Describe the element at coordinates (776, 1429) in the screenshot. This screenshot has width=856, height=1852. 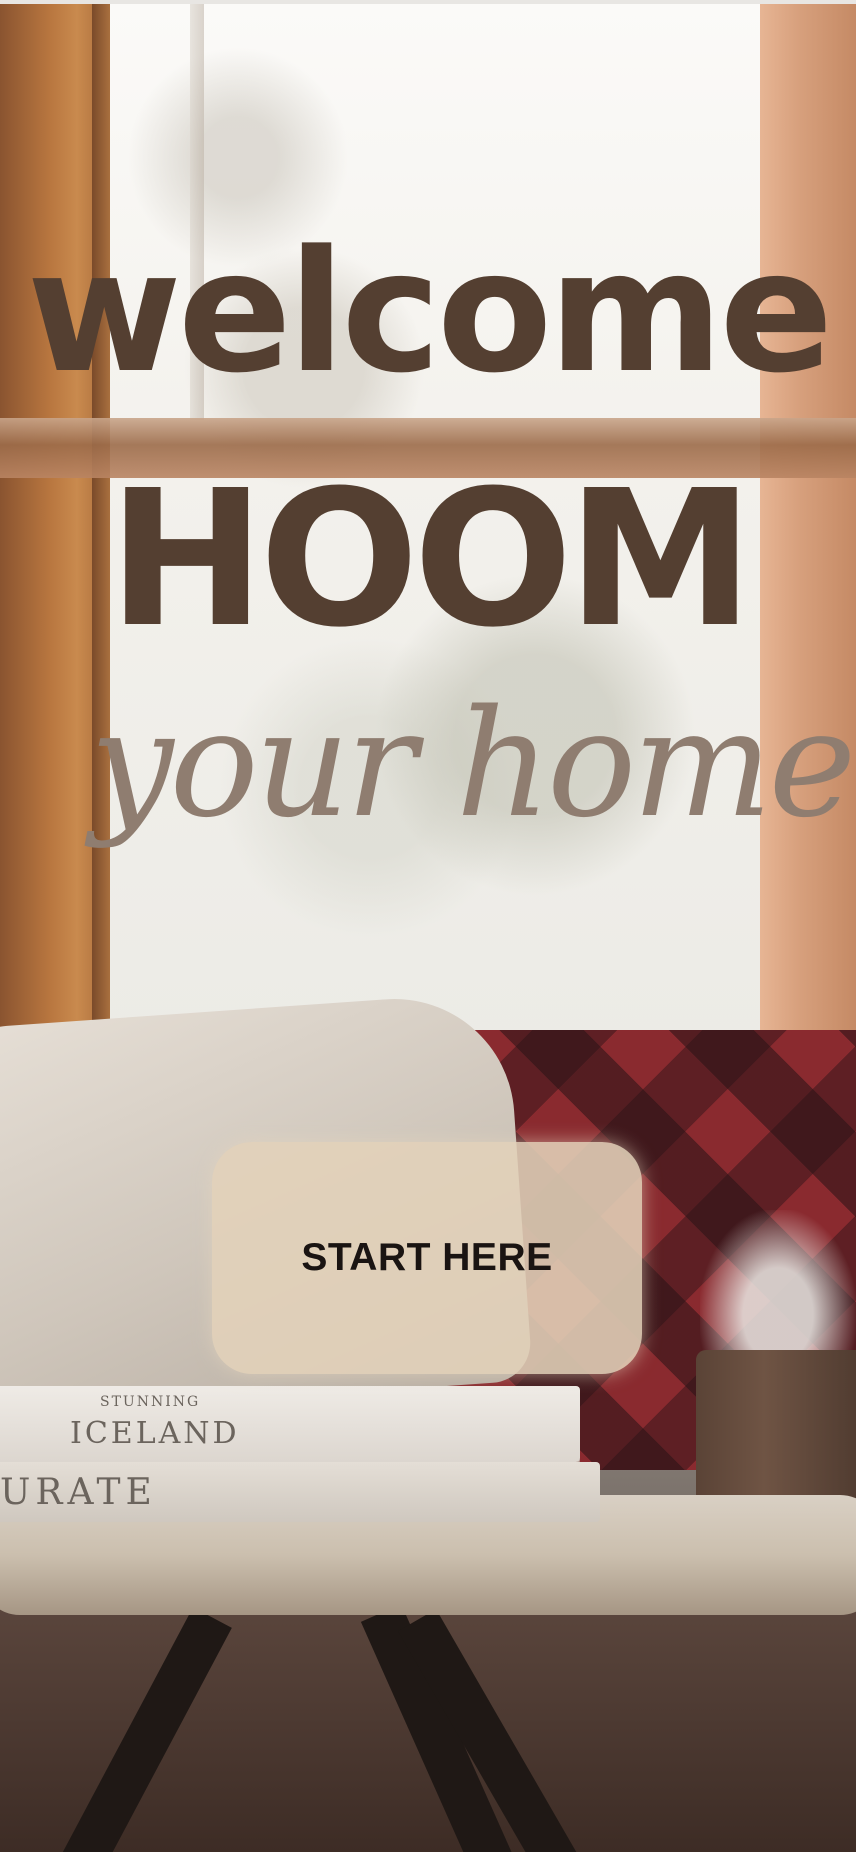
I see `incense-holder` at that location.